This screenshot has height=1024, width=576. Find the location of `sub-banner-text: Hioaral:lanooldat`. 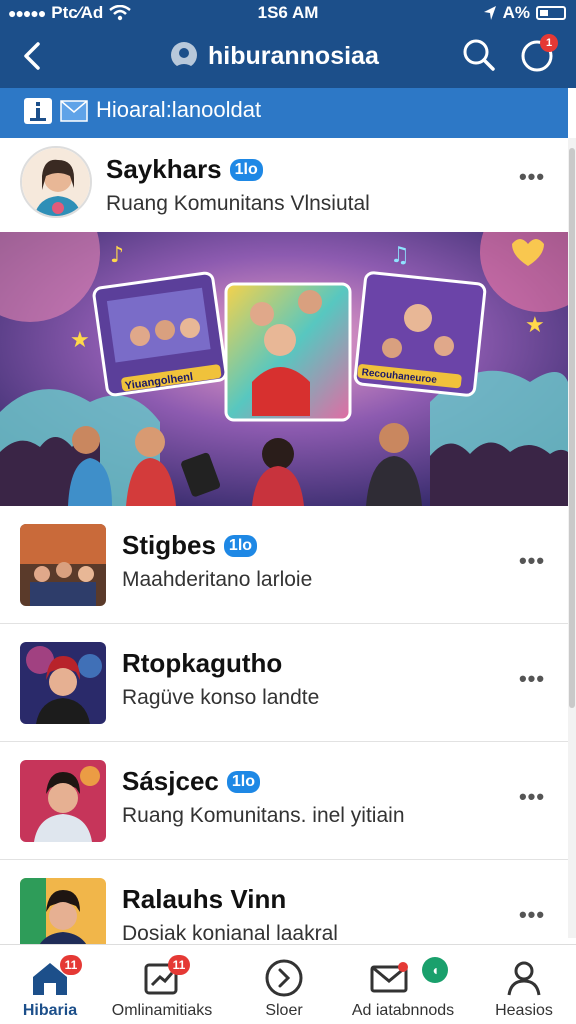

sub-banner-text: Hioaral:lanooldat is located at coordinates (179, 109).